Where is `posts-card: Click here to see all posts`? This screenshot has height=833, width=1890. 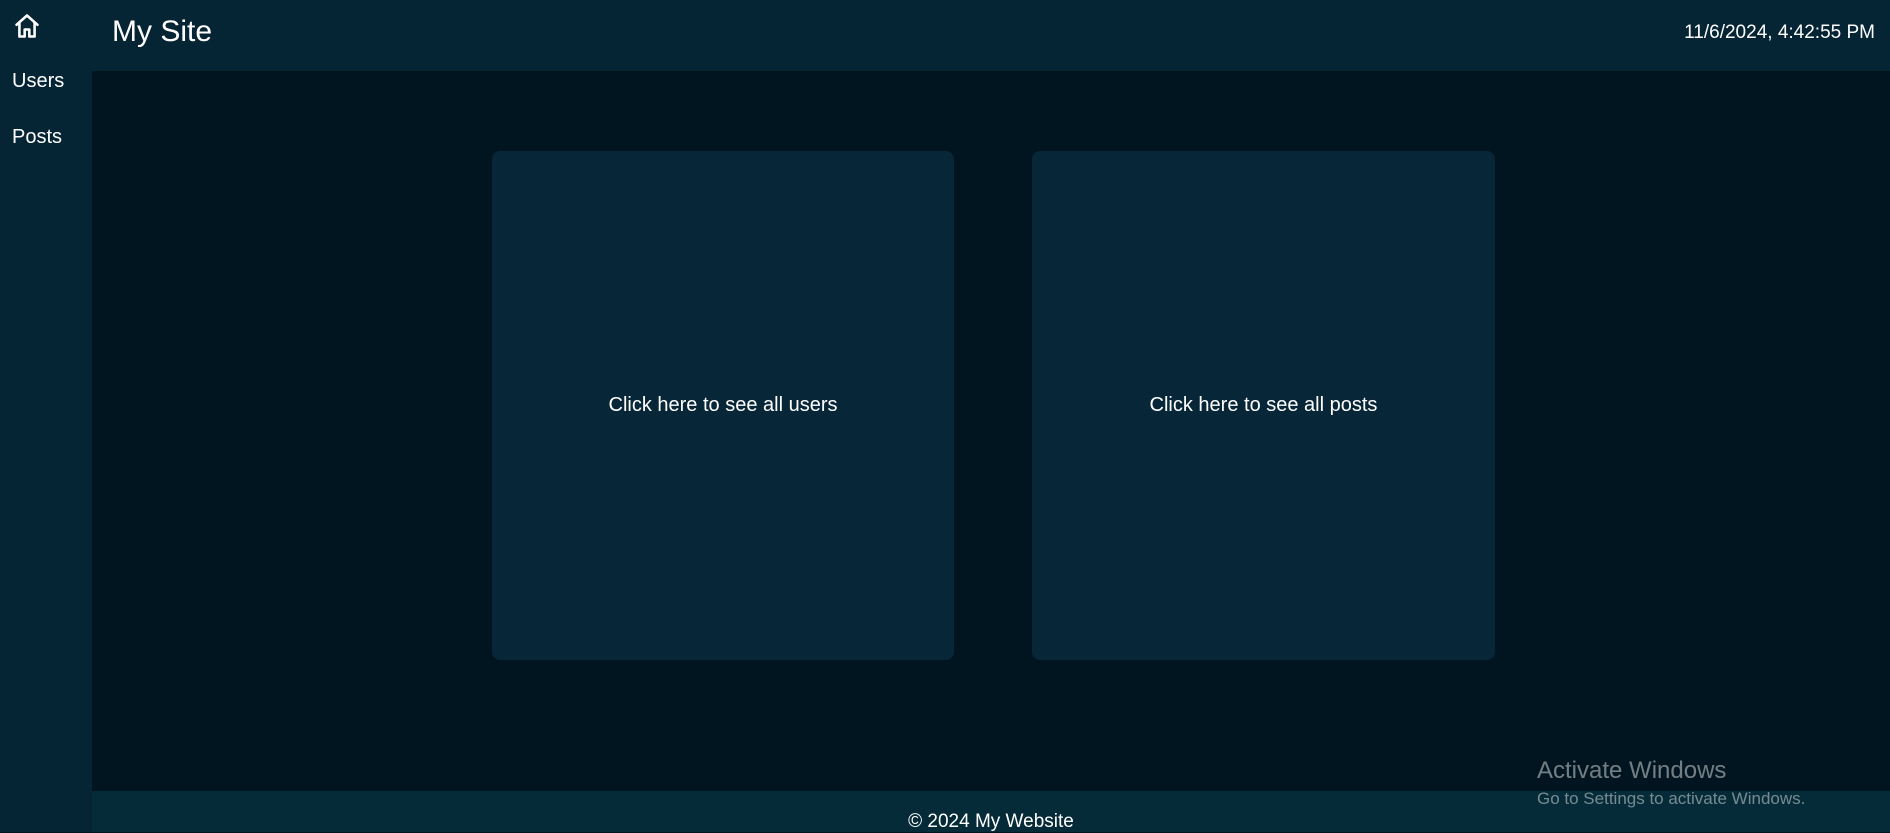
posts-card: Click here to see all posts is located at coordinates (1263, 405).